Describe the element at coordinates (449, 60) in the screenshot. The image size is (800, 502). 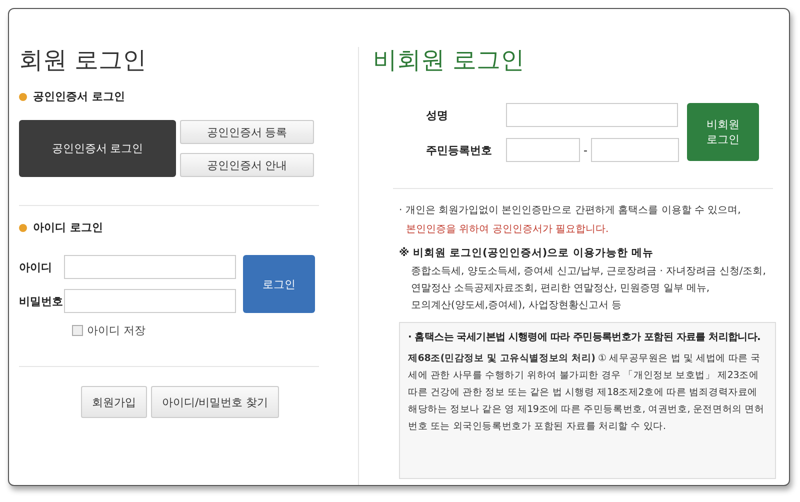
I see `page-title: 비회원 로그인` at that location.